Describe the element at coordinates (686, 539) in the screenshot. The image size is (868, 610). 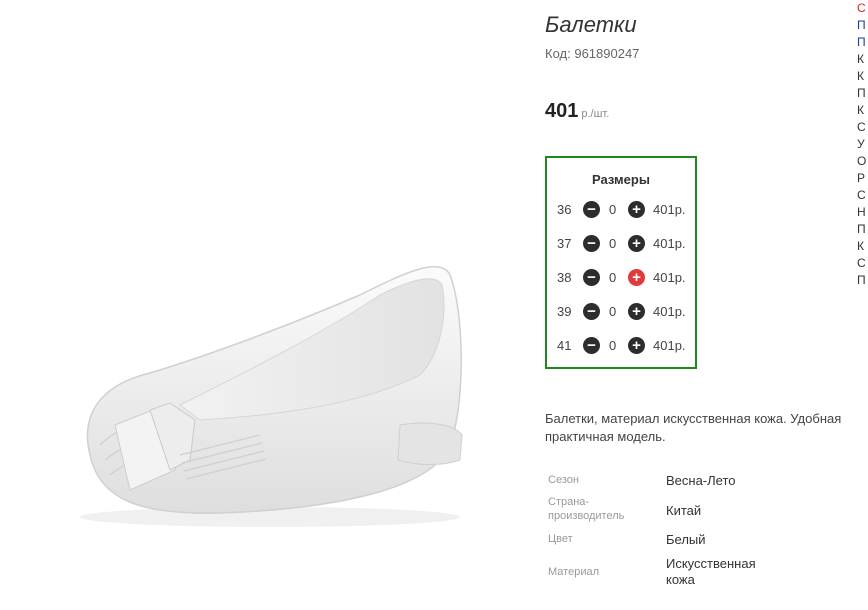
I see `spec-value: Белый` at that location.